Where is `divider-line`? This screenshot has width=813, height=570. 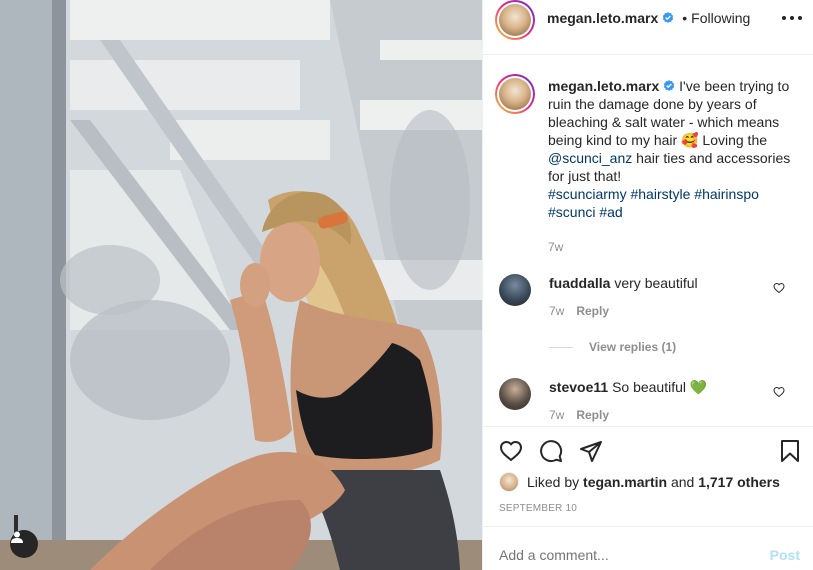 divider-line is located at coordinates (561, 347).